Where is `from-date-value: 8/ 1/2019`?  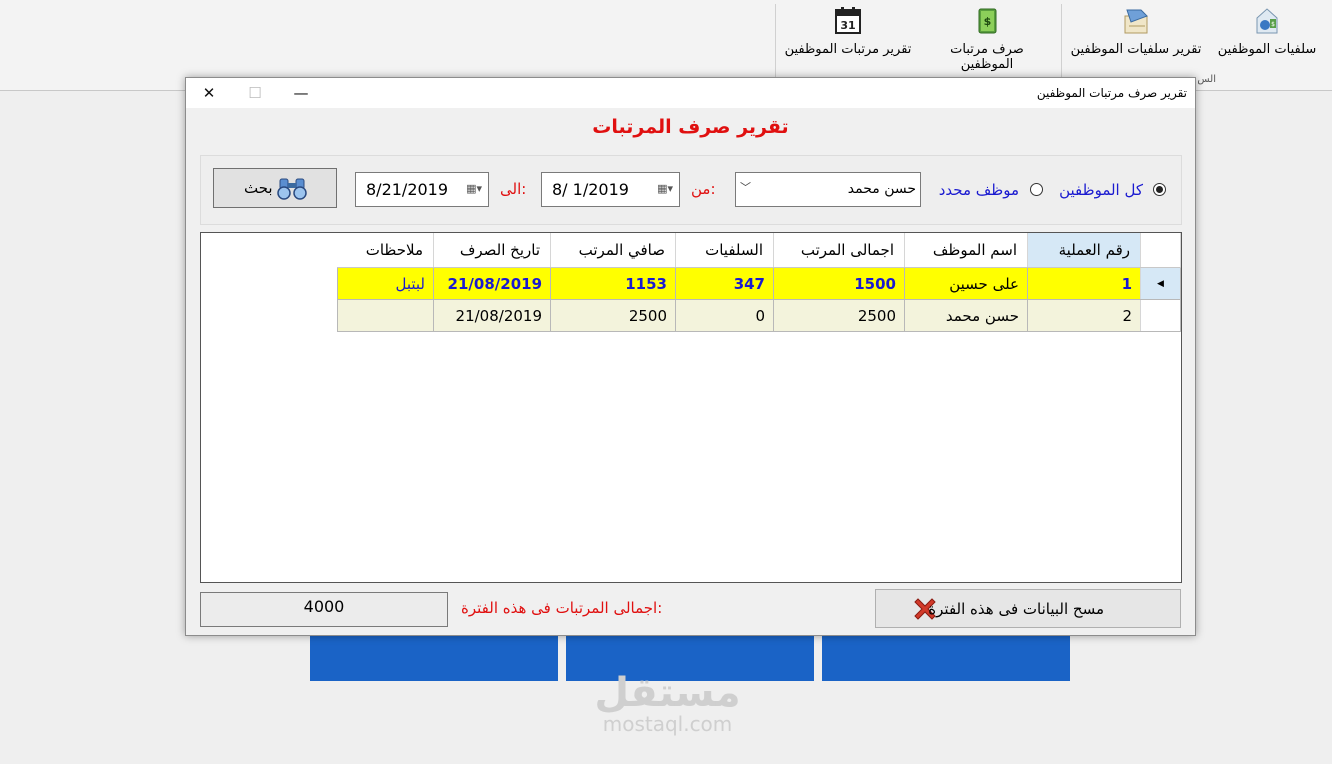 from-date-value: 8/ 1/2019 is located at coordinates (590, 189).